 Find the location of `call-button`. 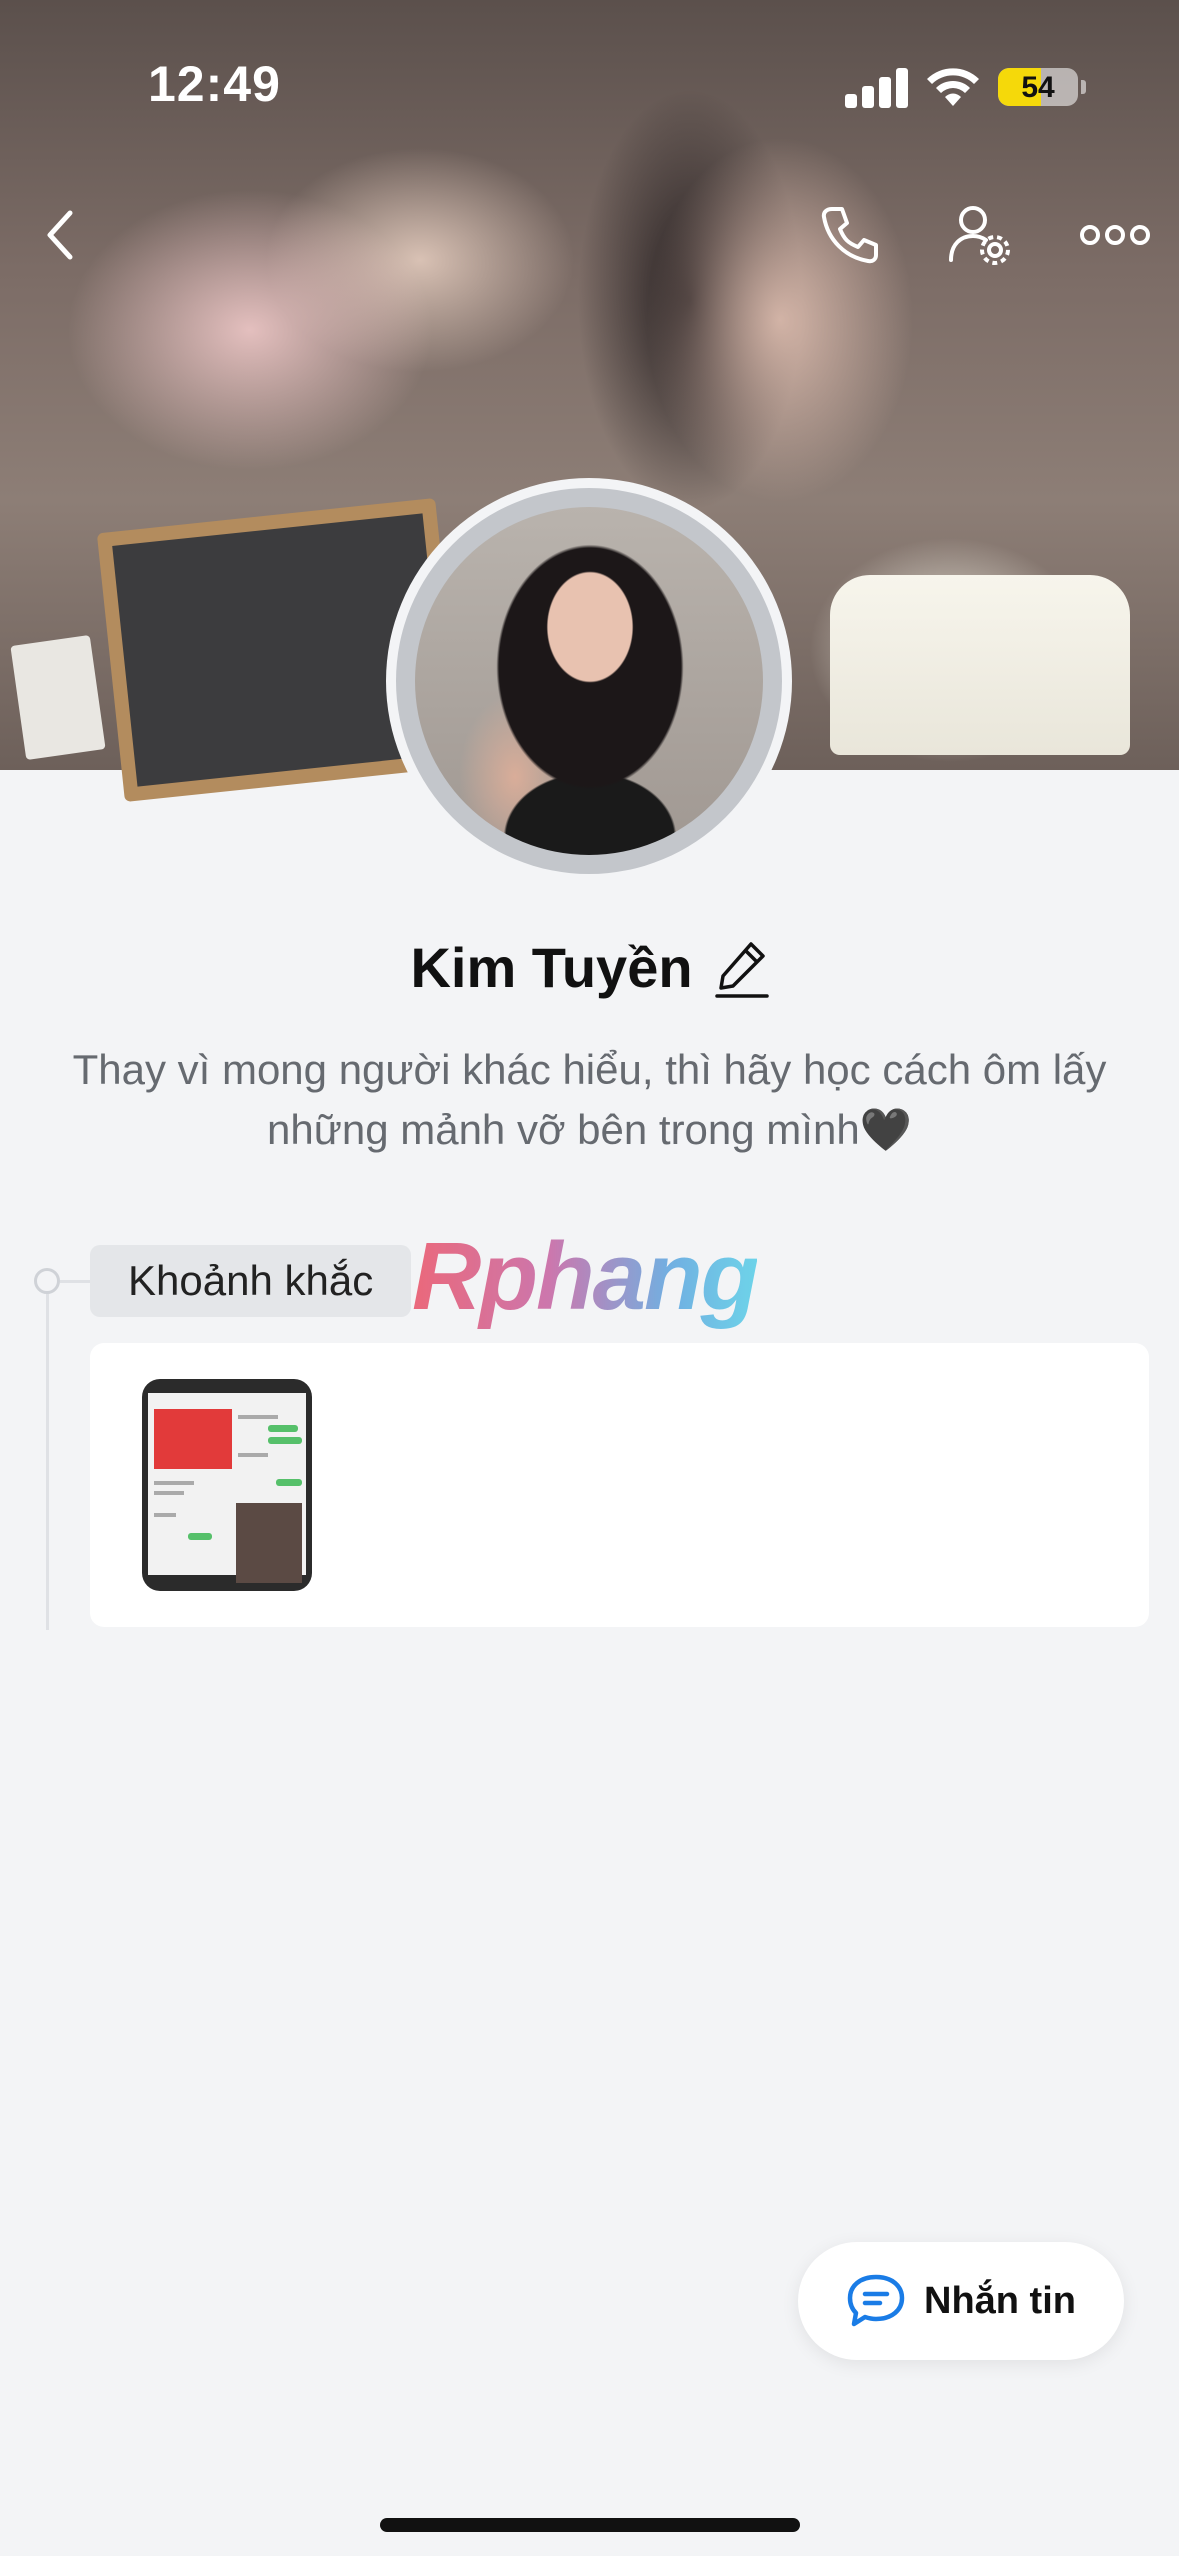

call-button is located at coordinates (850, 235).